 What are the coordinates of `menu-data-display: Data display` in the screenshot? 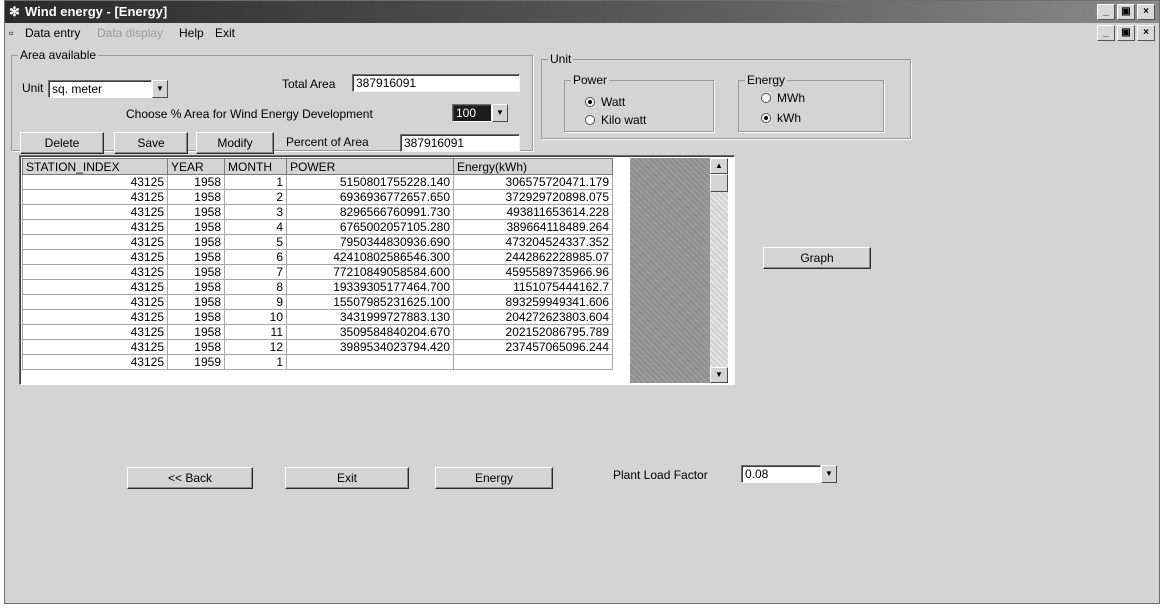 It's located at (130, 33).